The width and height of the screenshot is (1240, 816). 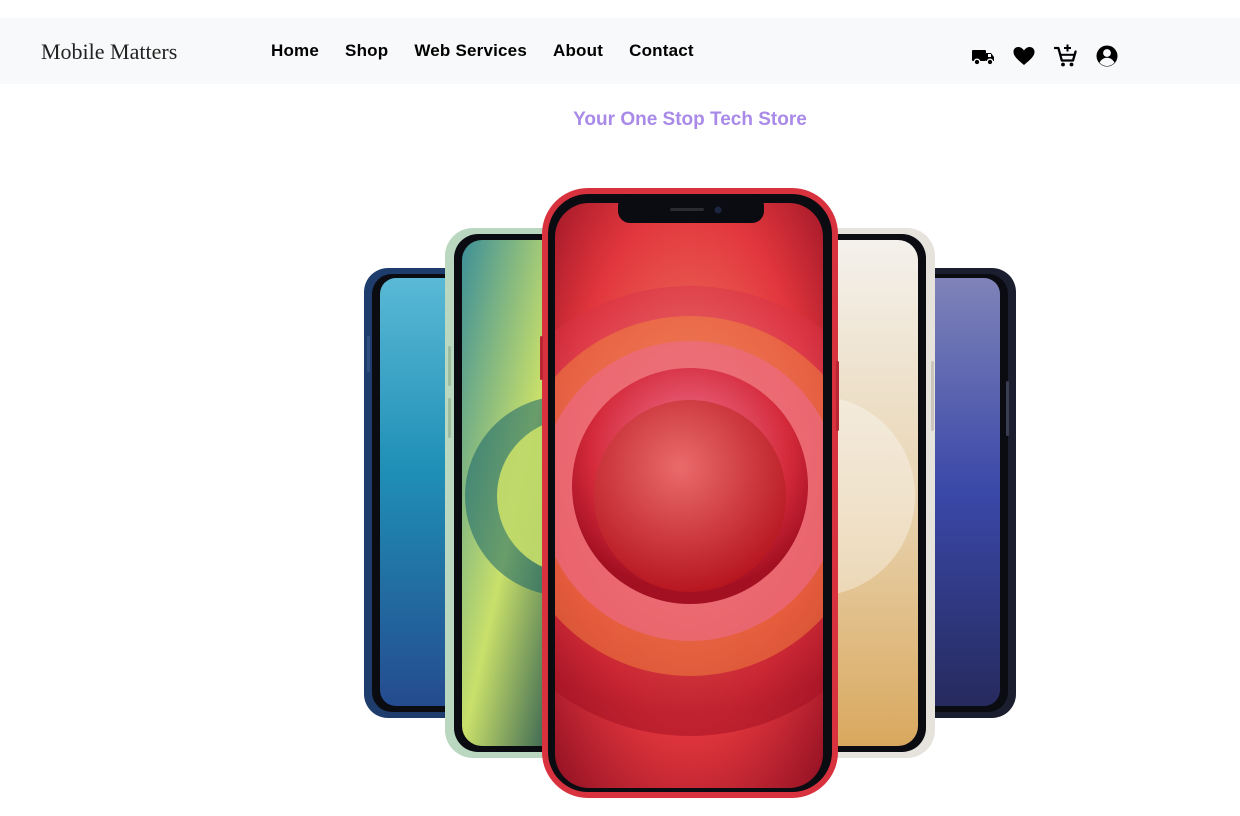 What do you see at coordinates (983, 56) in the screenshot?
I see `truck-icon` at bounding box center [983, 56].